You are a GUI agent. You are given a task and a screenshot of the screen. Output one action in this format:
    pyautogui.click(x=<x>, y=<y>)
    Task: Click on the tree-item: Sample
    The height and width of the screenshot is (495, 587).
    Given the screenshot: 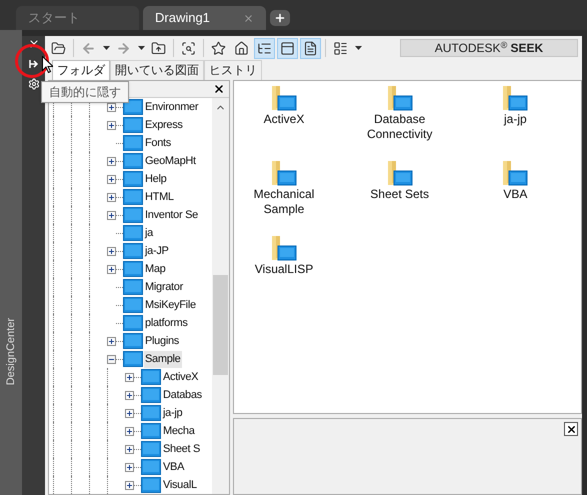 What is the action you would take?
    pyautogui.click(x=163, y=359)
    